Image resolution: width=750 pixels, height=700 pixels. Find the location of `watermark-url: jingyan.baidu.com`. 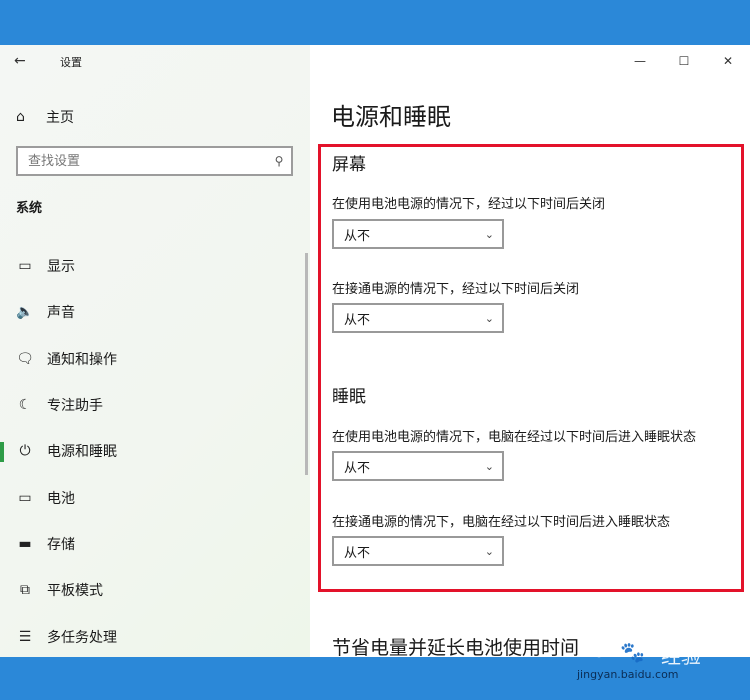

watermark-url: jingyan.baidu.com is located at coordinates (628, 674).